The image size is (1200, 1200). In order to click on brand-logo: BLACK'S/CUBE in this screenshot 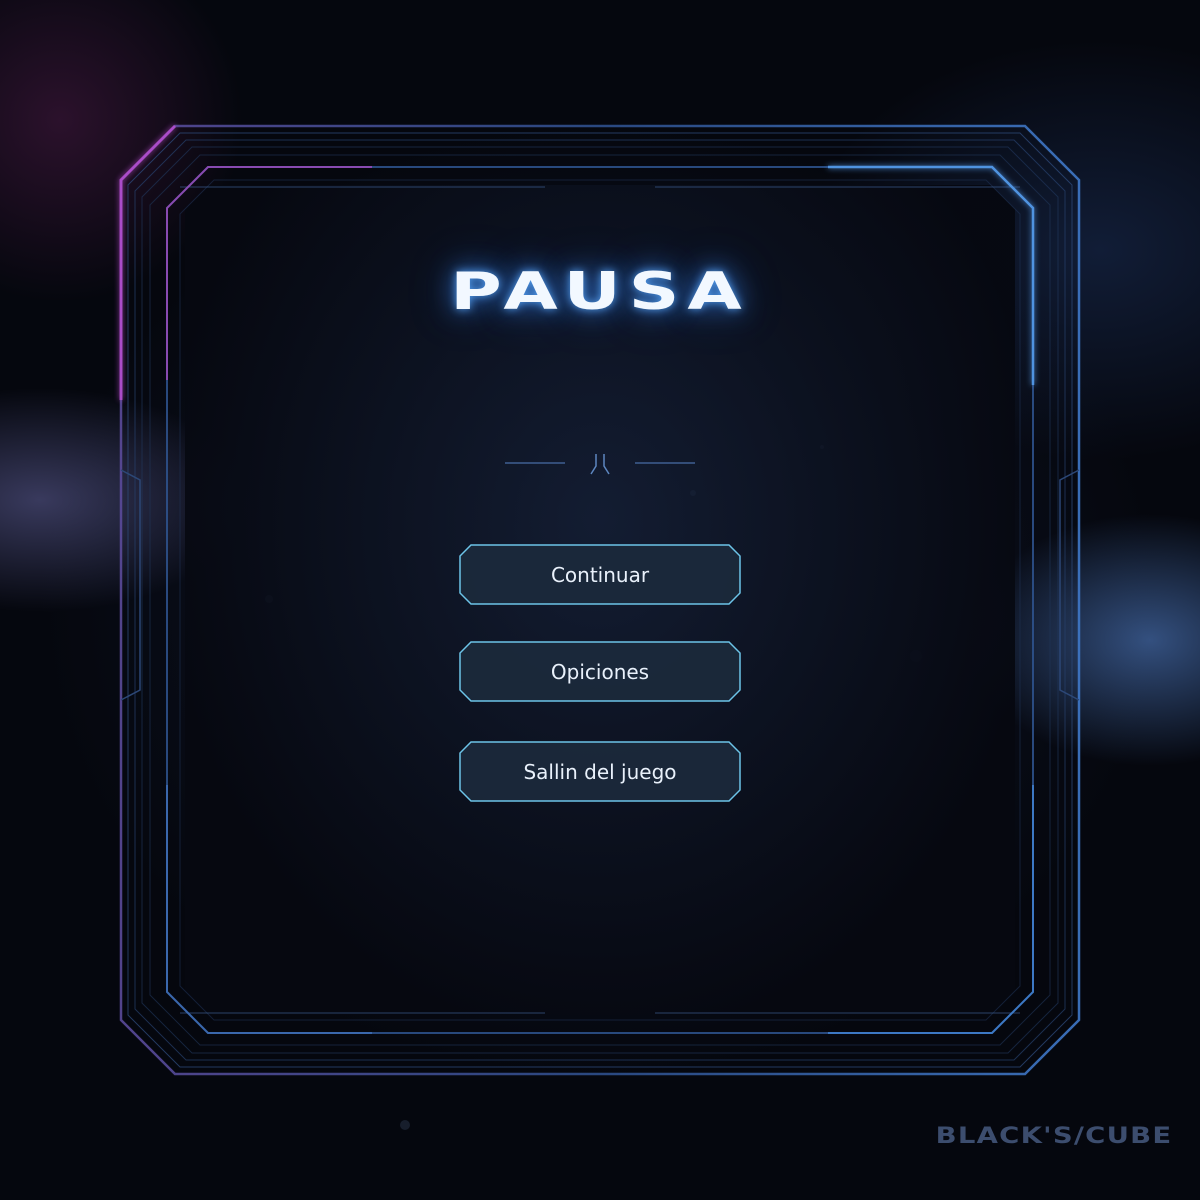, I will do `click(1053, 1136)`.